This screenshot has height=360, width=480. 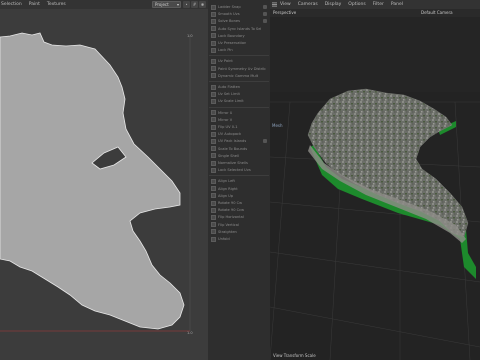 I want to click on property-label: Uv Set Limit, so click(x=229, y=94).